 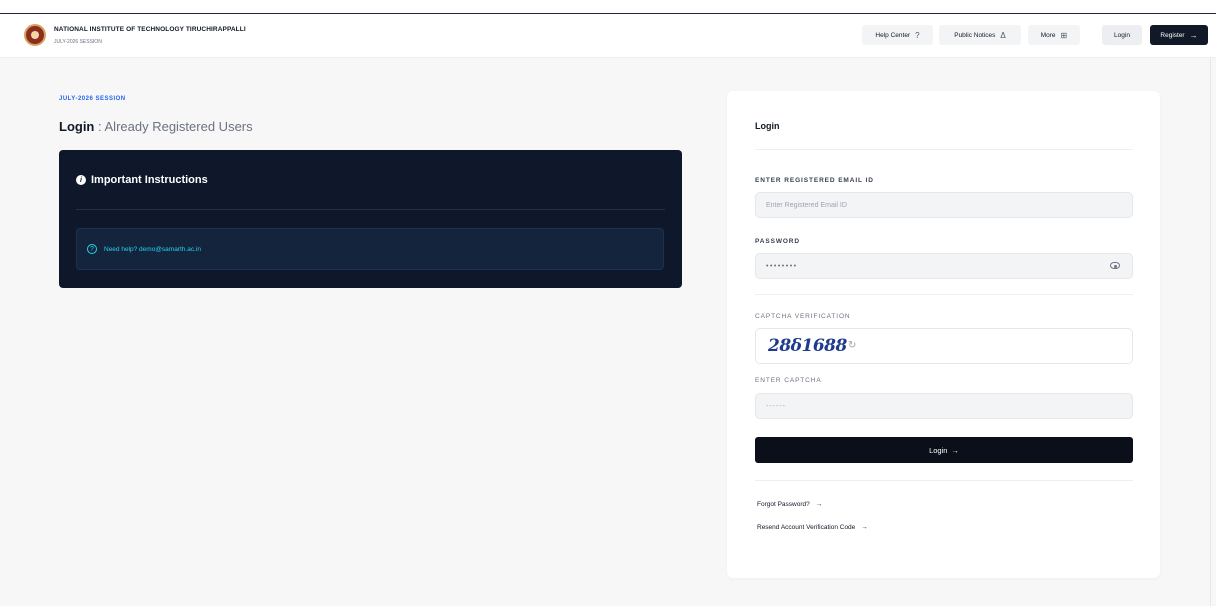 What do you see at coordinates (807, 346) in the screenshot?
I see `captcha-image: 28δ1688` at bounding box center [807, 346].